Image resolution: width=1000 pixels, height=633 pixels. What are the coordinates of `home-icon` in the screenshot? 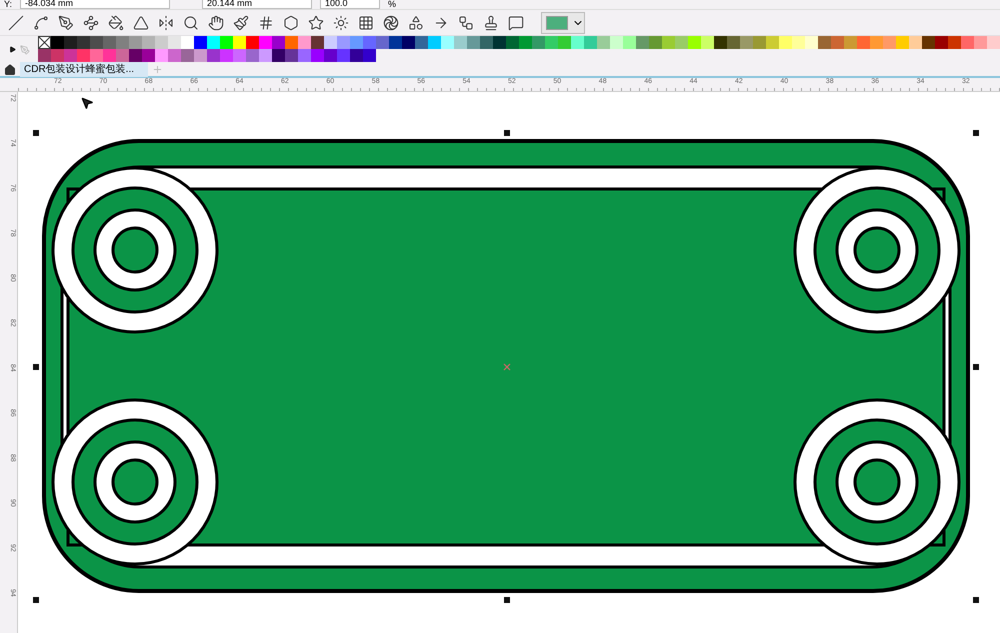 It's located at (10, 70).